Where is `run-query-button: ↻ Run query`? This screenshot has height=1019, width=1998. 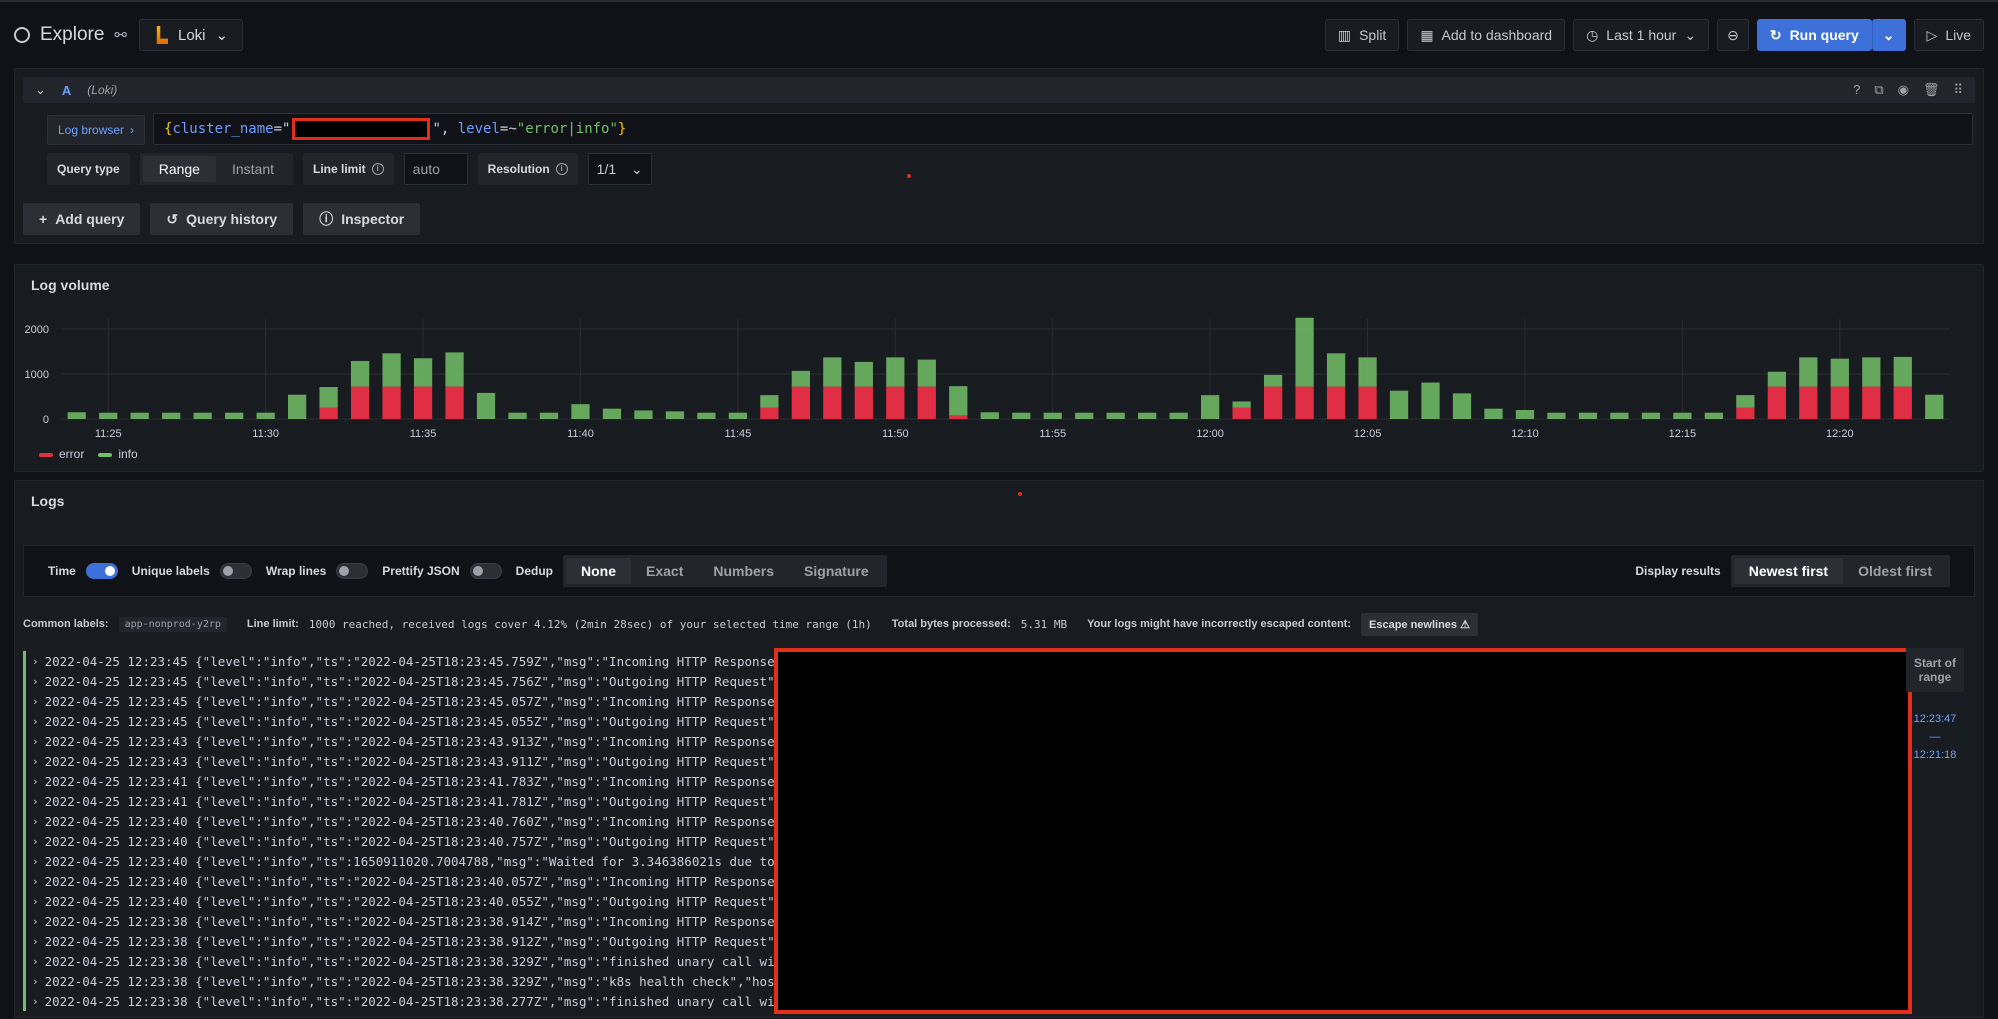
run-query-button: ↻ Run query is located at coordinates (1814, 35).